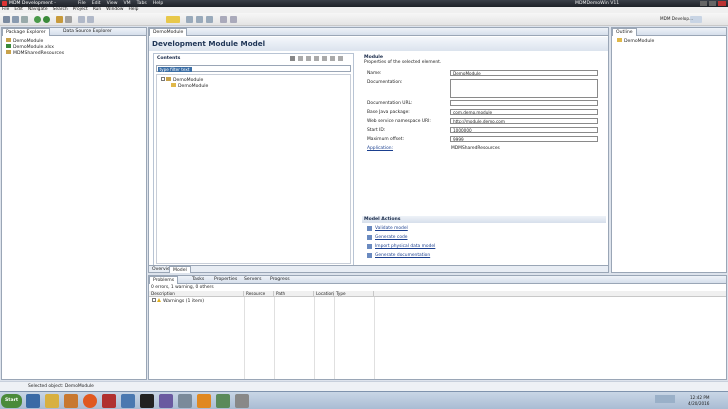  What do you see at coordinates (35, 53) in the screenshot?
I see `tree-item: MDMSharedResources` at bounding box center [35, 53].